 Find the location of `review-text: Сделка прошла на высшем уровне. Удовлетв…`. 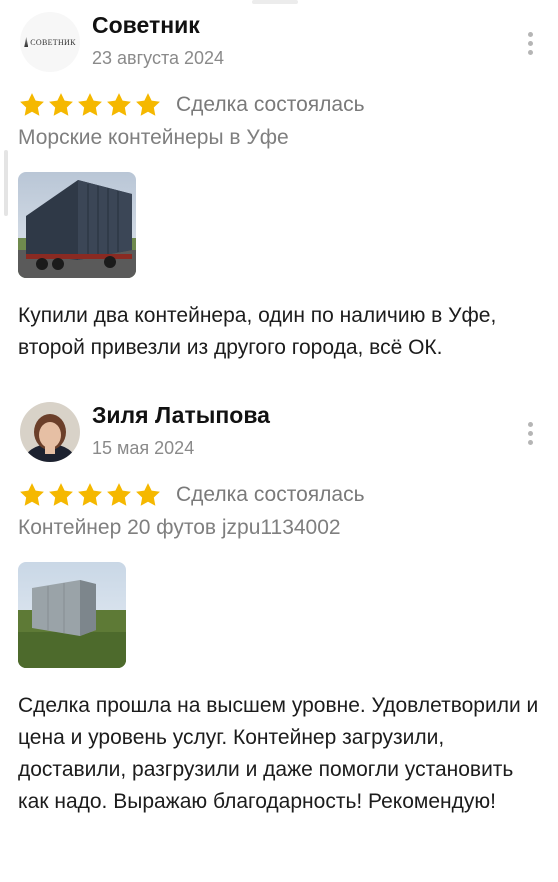

review-text: Сделка прошла на высшем уровне. Удовлетв… is located at coordinates (278, 753).